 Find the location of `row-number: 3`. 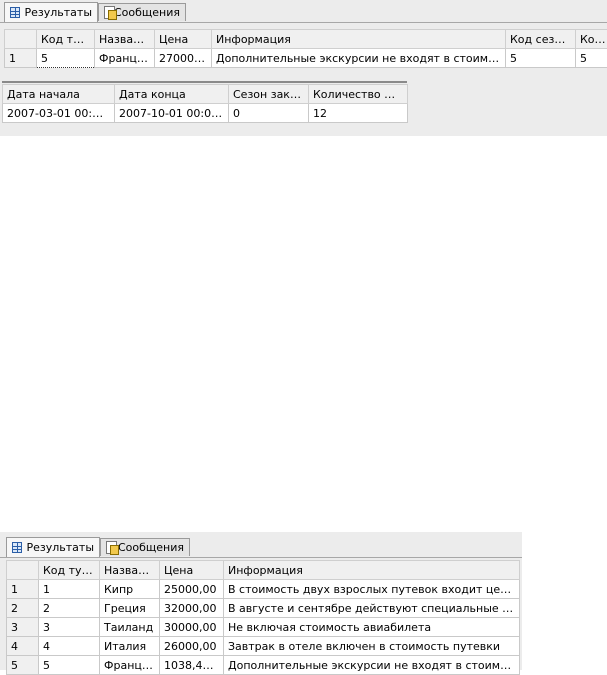

row-number: 3 is located at coordinates (23, 627).